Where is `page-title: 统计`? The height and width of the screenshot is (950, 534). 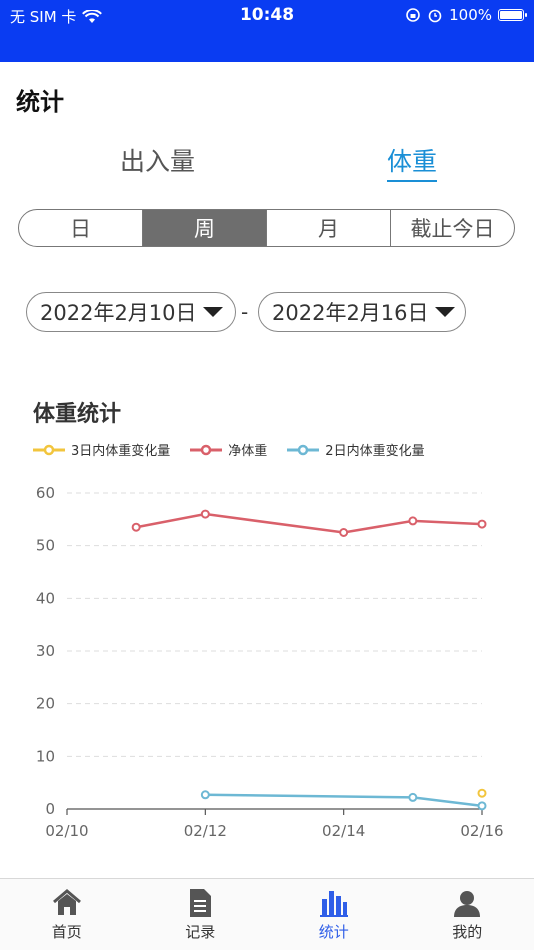
page-title: 统计 is located at coordinates (40, 102).